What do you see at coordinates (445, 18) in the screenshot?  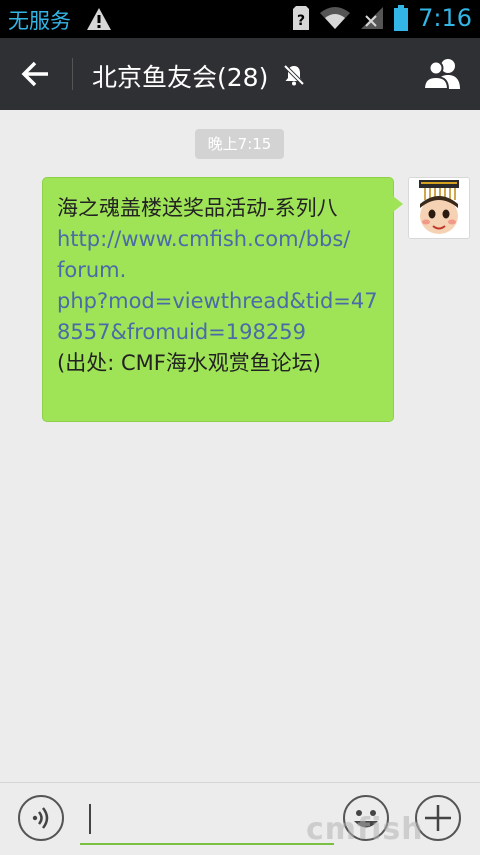 I see `clock: 7:16` at bounding box center [445, 18].